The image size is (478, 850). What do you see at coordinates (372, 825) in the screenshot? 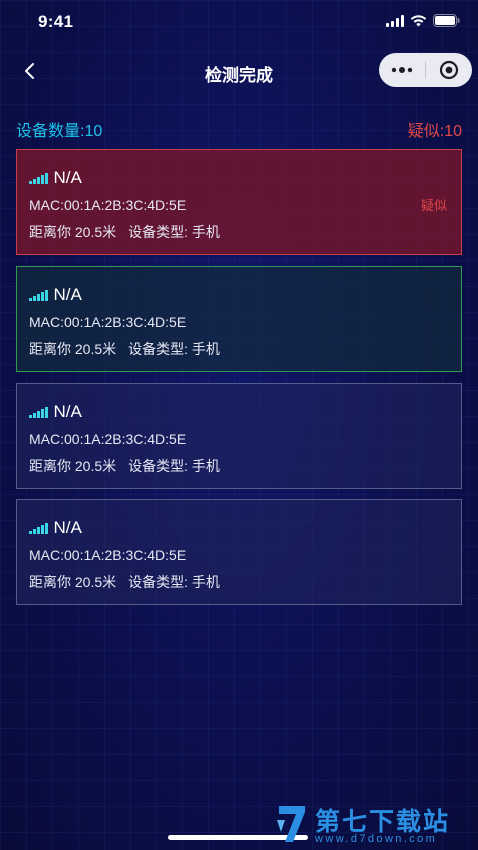
I see `watermark: 第七下载站 www.d7down.com` at bounding box center [372, 825].